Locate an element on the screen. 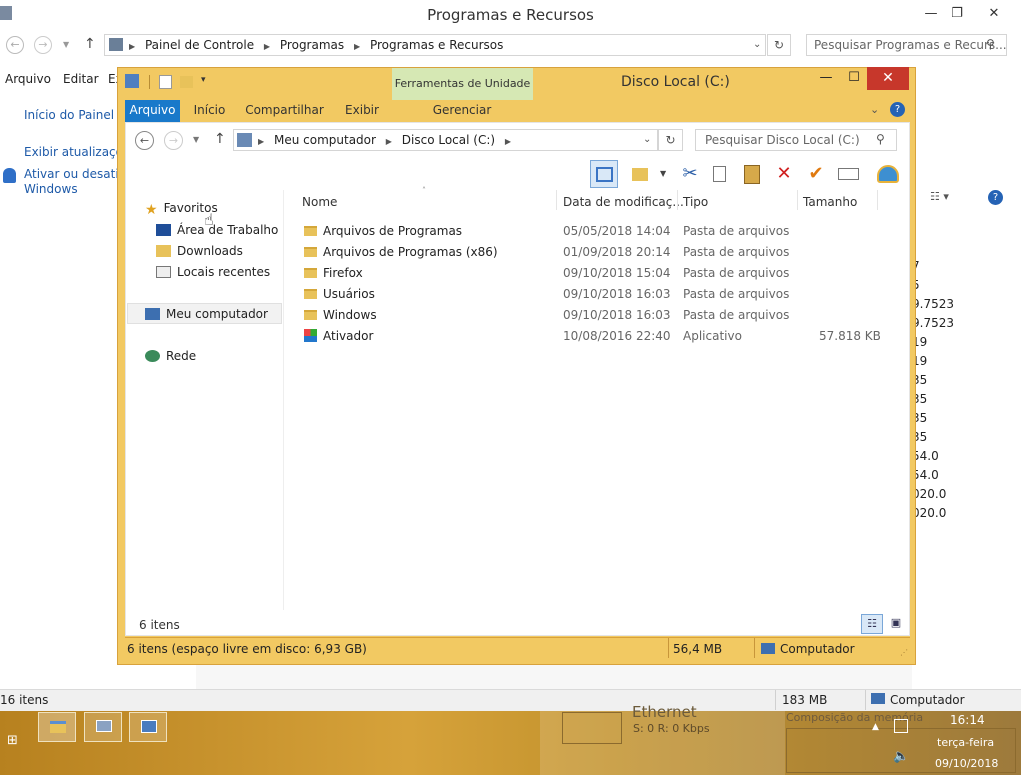 The image size is (1021, 775). column-header-type: Tipo is located at coordinates (695, 202).